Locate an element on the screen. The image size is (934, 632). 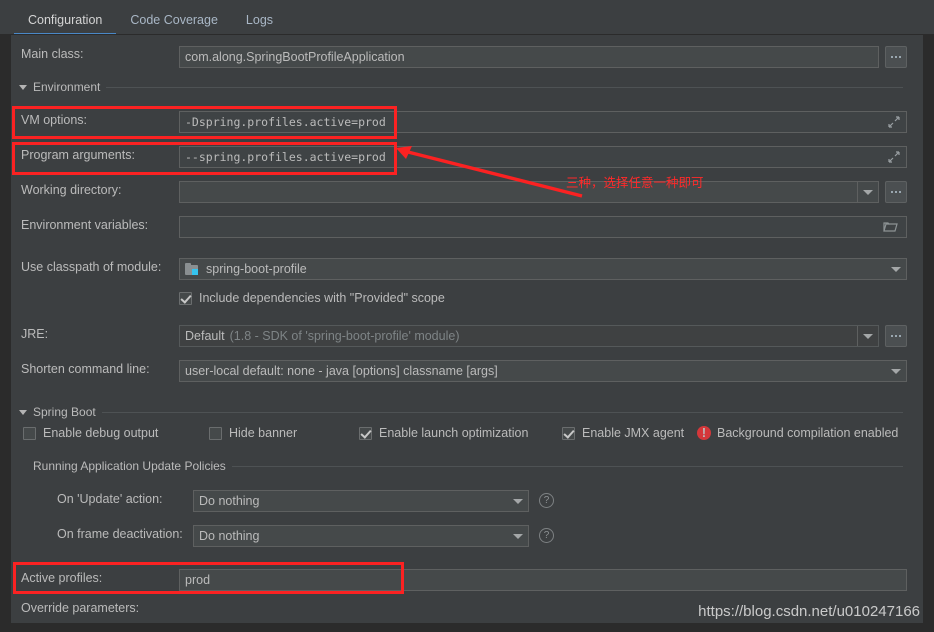
main-class-browse-button is located at coordinates (896, 57).